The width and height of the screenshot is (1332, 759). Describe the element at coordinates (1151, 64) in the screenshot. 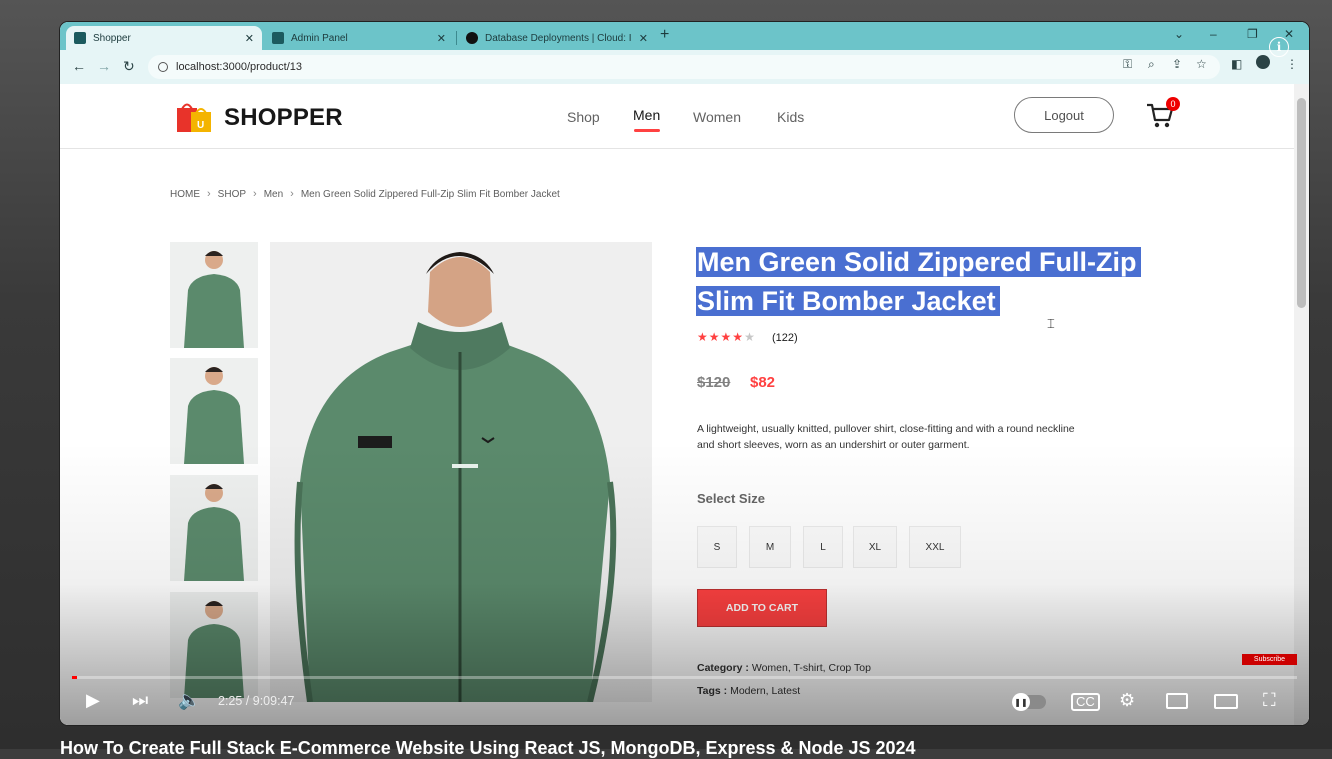

I see `zoom-icon: ⌕` at that location.